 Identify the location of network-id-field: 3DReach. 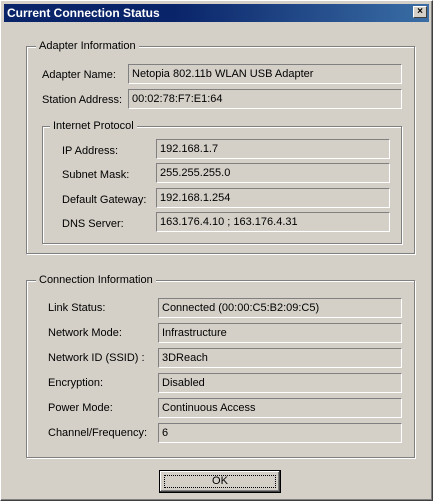
(280, 358).